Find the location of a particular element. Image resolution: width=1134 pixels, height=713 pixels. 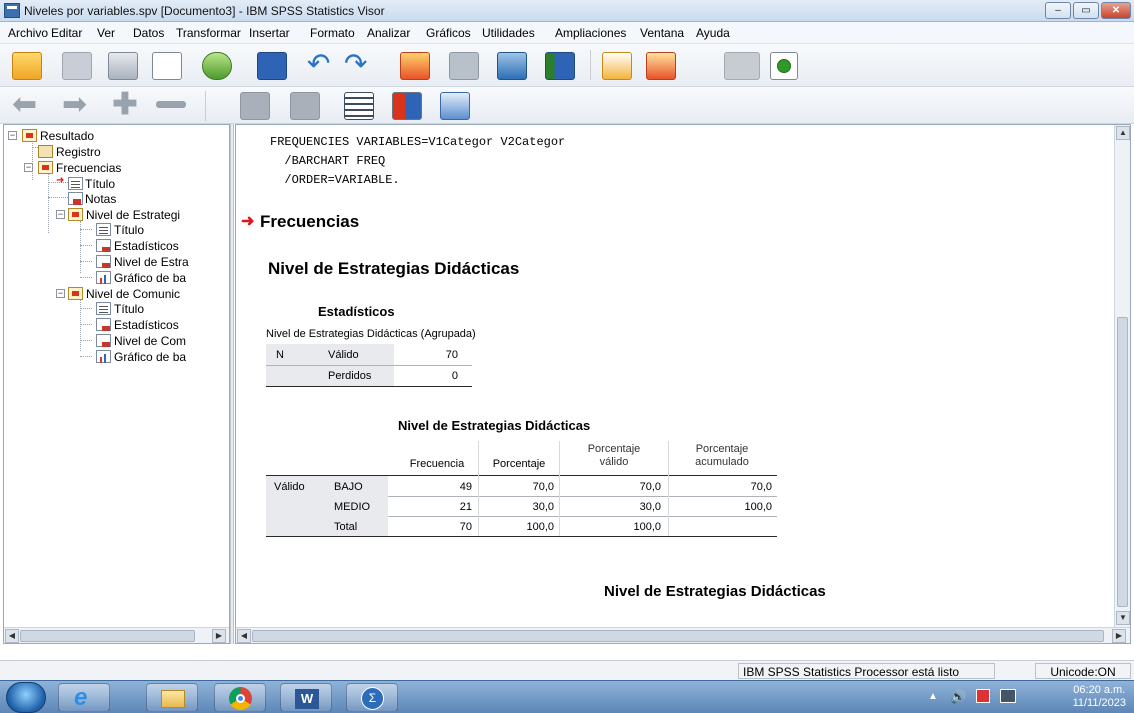

clock: 06:20 a.m. 11/11/2023 is located at coordinates (1099, 697).